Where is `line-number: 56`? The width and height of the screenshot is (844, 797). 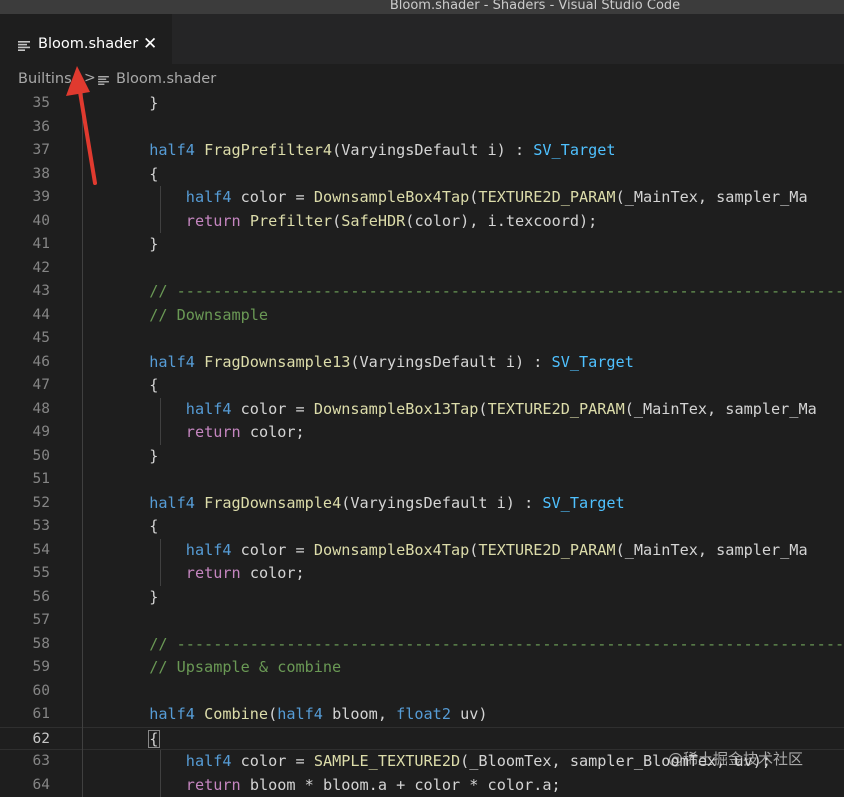 line-number: 56 is located at coordinates (30, 598).